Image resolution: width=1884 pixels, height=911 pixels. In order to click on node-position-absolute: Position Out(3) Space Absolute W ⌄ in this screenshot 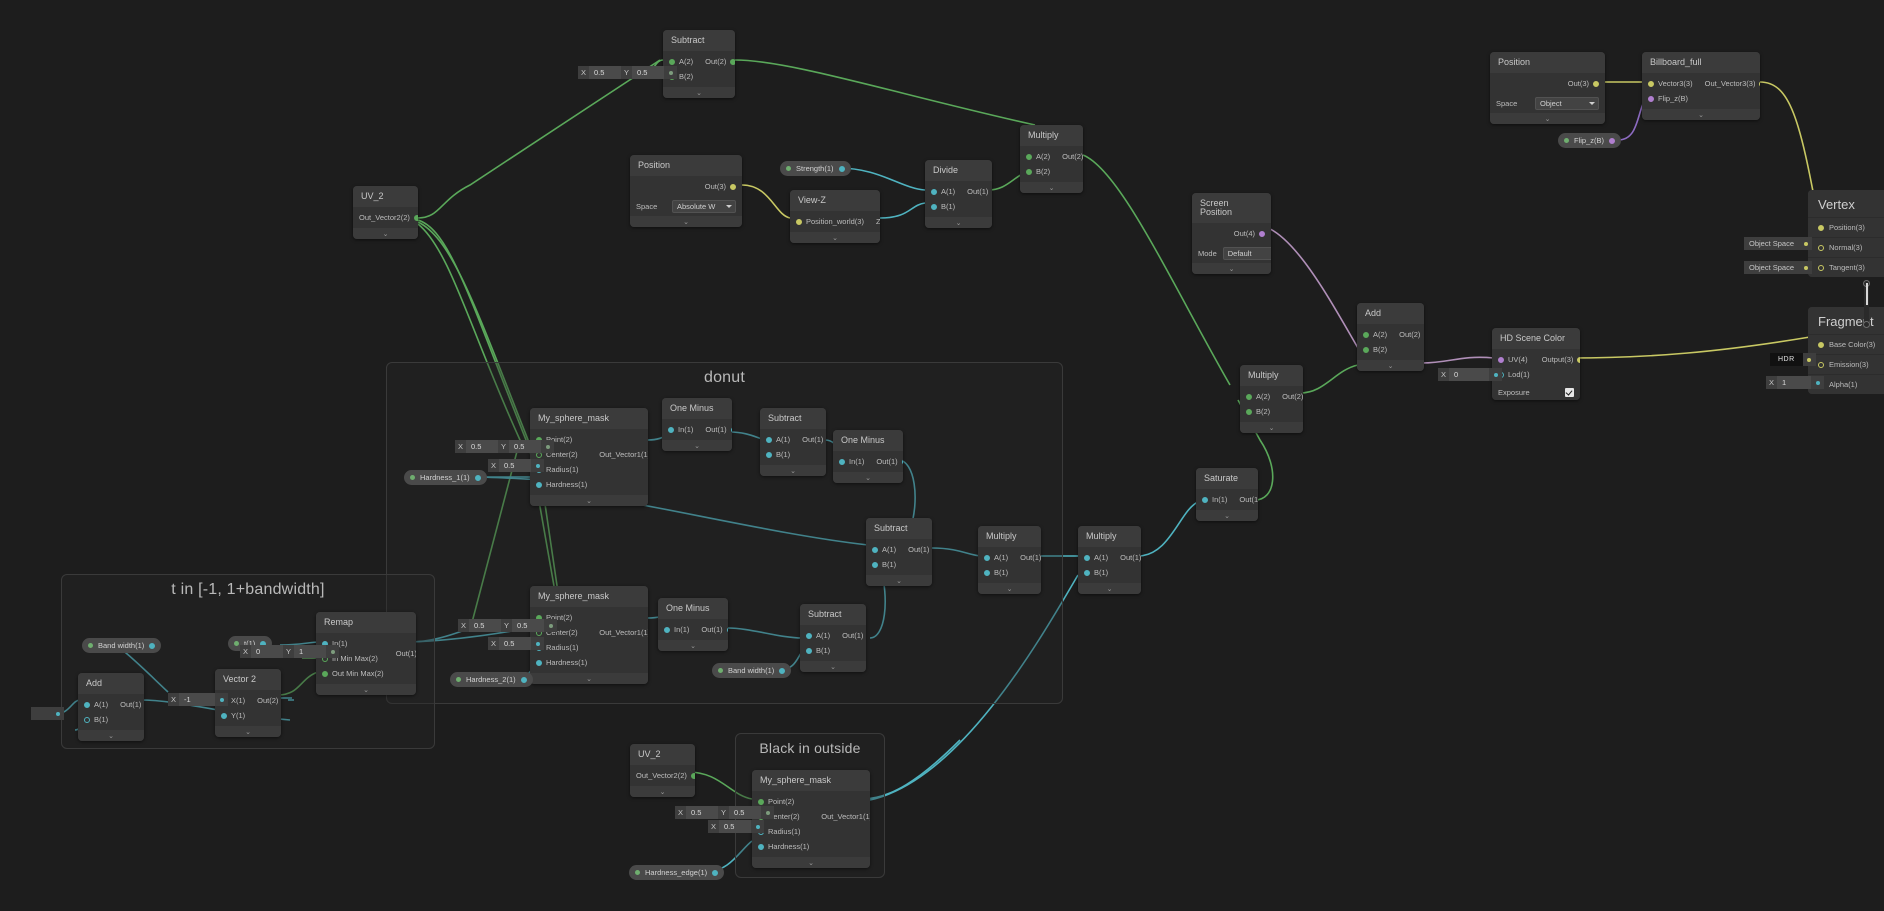, I will do `click(686, 191)`.